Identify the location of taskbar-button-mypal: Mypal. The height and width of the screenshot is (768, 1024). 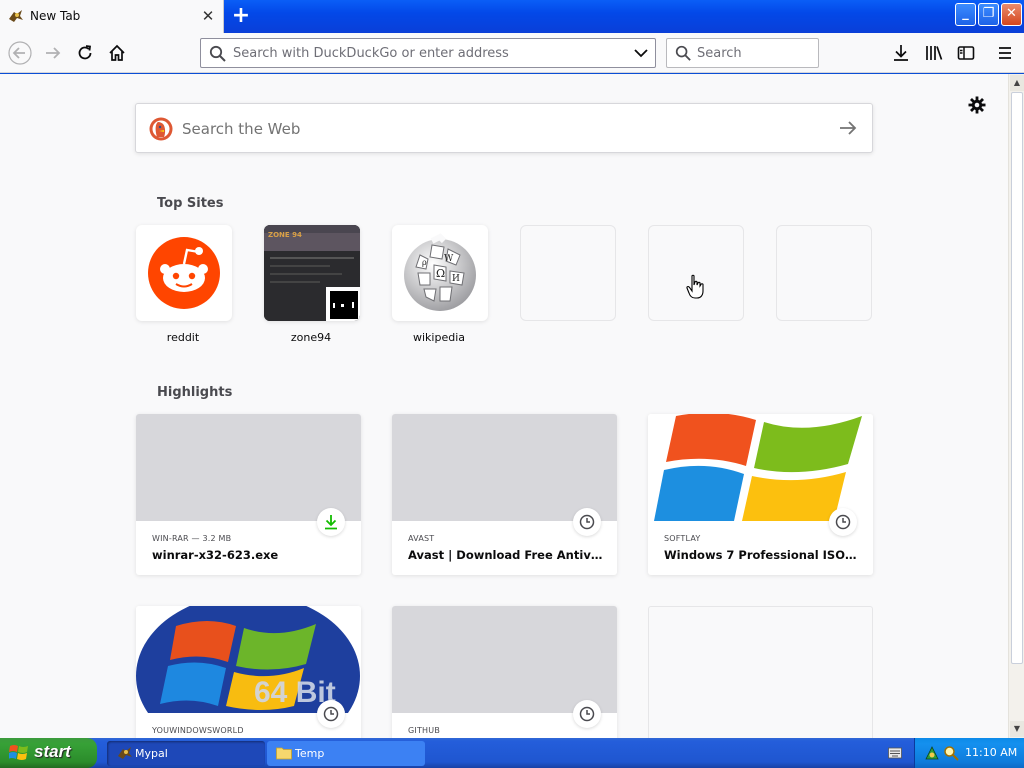
(186, 753).